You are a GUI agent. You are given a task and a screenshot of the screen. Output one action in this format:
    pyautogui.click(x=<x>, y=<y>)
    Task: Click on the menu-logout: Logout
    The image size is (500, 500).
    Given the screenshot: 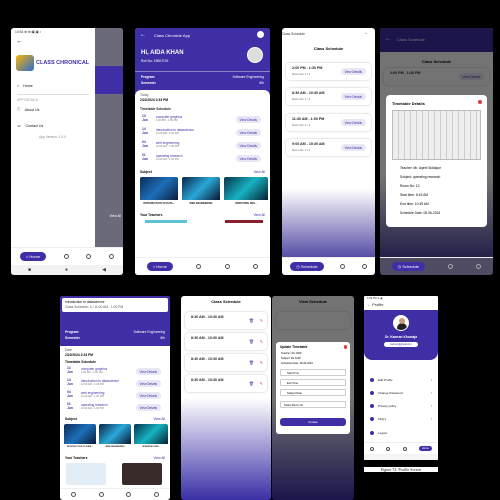 What is the action you would take?
    pyautogui.click(x=401, y=432)
    